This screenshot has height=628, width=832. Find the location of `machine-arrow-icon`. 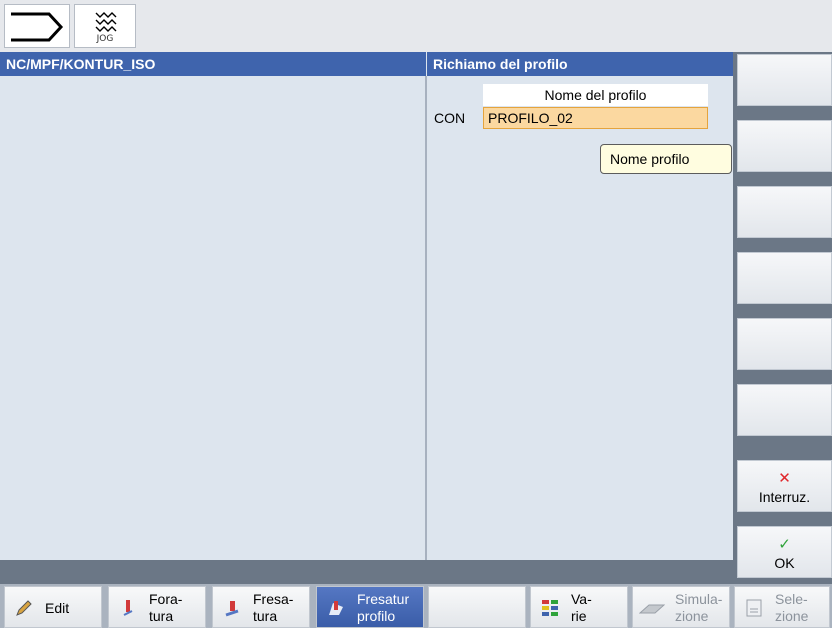

machine-arrow-icon is located at coordinates (37, 27).